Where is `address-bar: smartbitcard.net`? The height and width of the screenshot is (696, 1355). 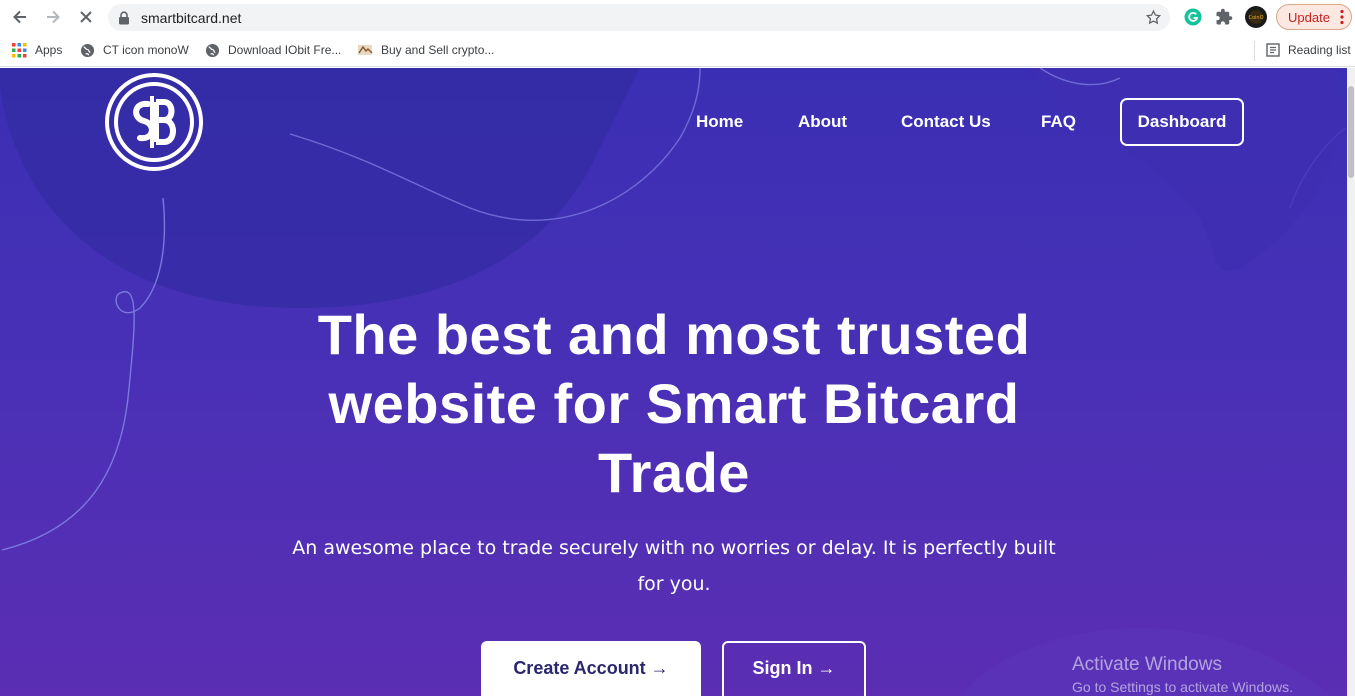
address-bar: smartbitcard.net is located at coordinates (639, 17).